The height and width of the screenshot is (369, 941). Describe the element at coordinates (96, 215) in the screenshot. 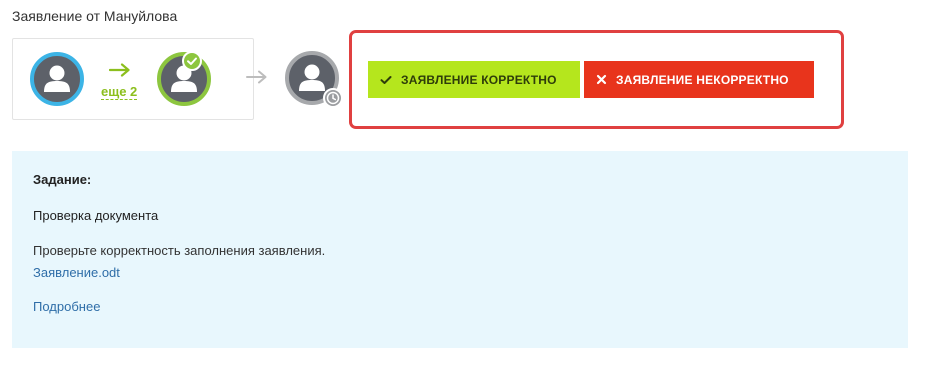

I see `task-name: Проверка документа` at that location.